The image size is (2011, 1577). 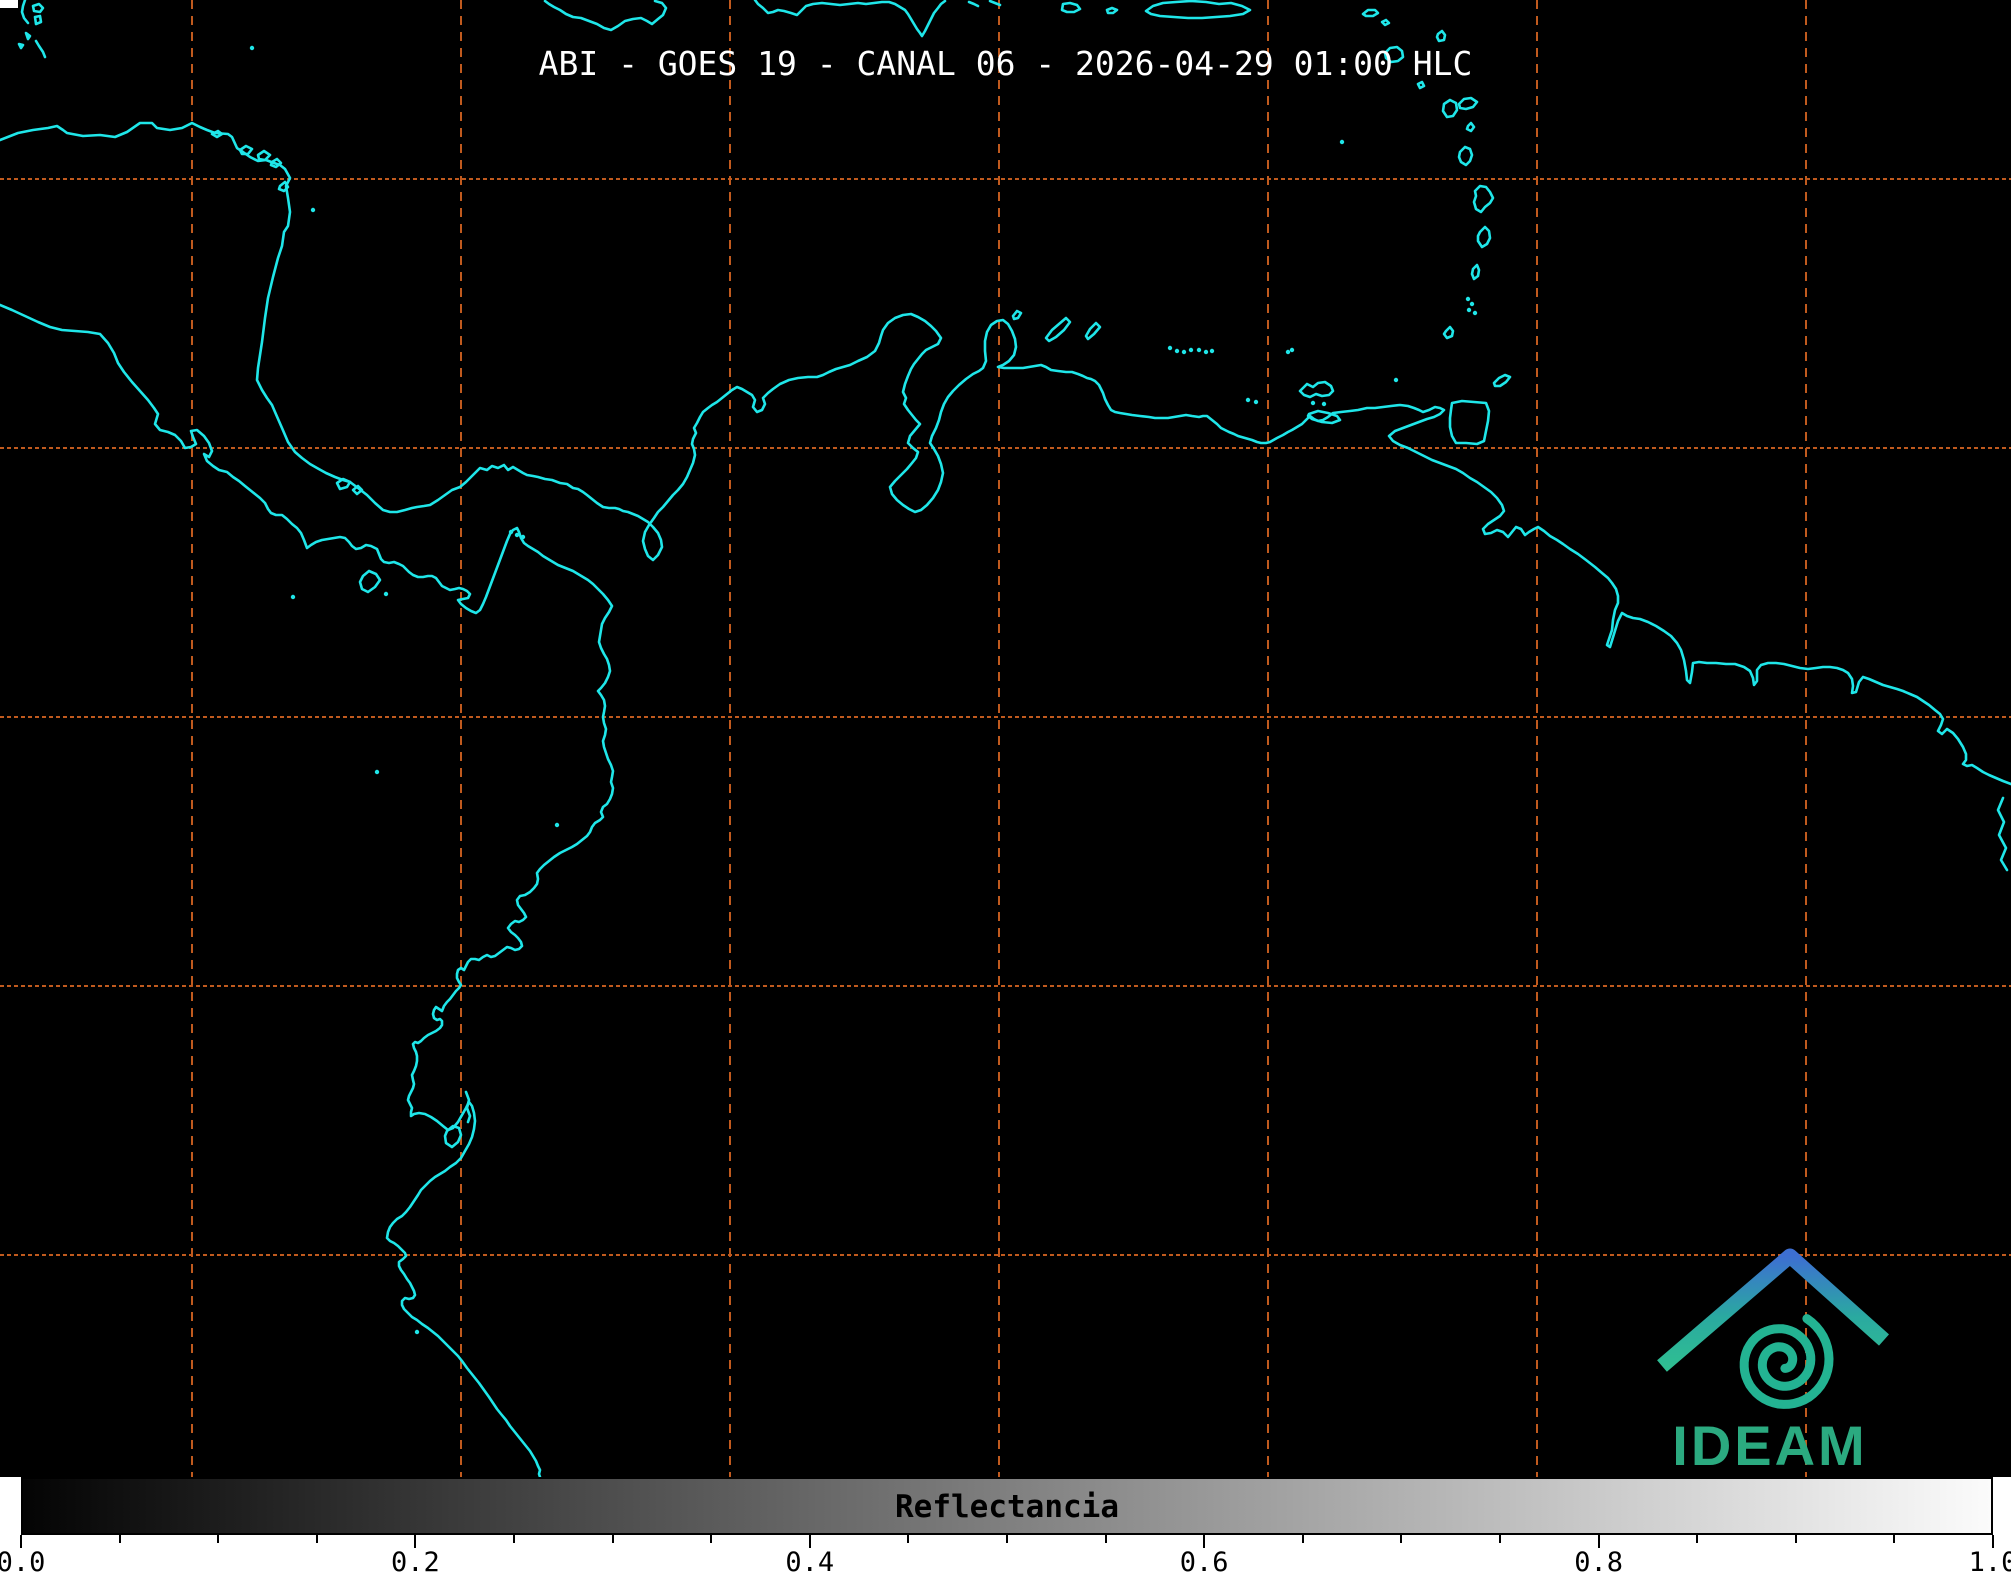 I want to click on colorbar: Reflectancia, so click(x=1007, y=1506).